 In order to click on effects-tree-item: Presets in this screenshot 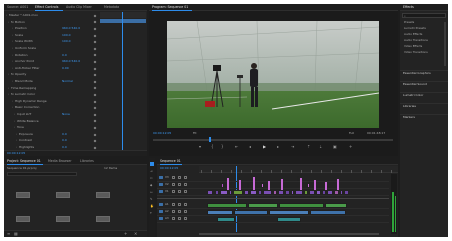, I will do `click(409, 22)`.